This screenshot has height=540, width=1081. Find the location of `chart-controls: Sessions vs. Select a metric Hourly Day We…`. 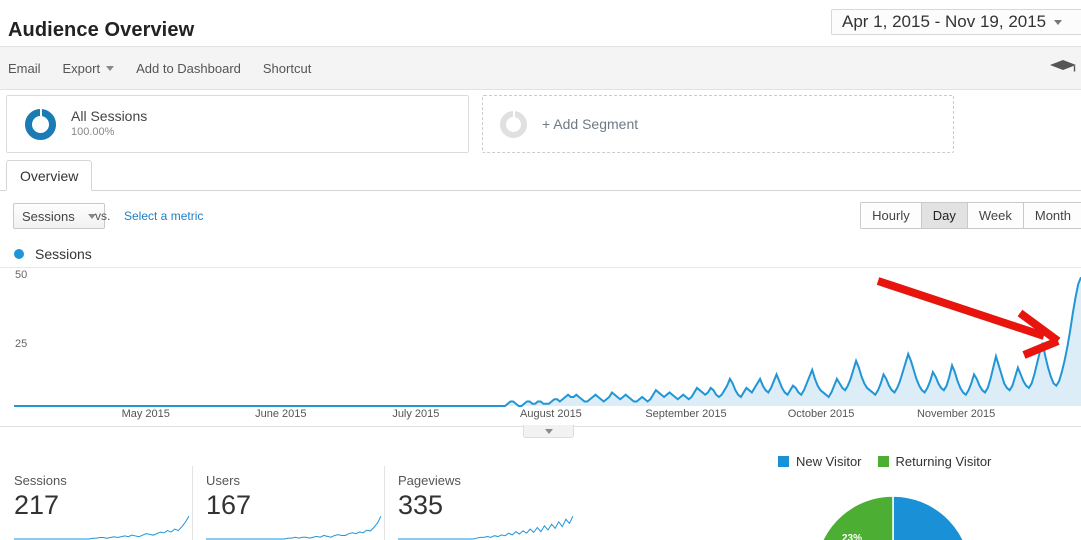

chart-controls: Sessions vs. Select a metric Hourly Day We… is located at coordinates (540, 216).